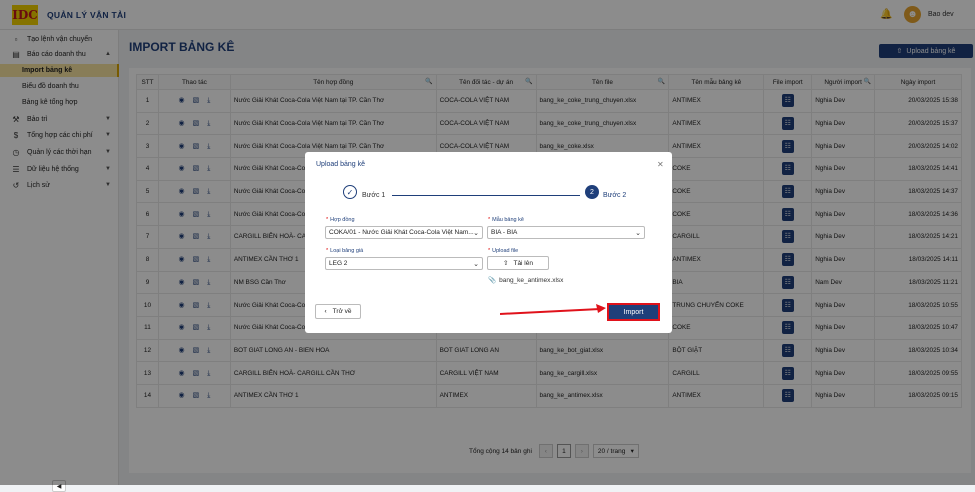  What do you see at coordinates (341, 164) in the screenshot?
I see `modal-title: Upload bảng kê` at bounding box center [341, 164].